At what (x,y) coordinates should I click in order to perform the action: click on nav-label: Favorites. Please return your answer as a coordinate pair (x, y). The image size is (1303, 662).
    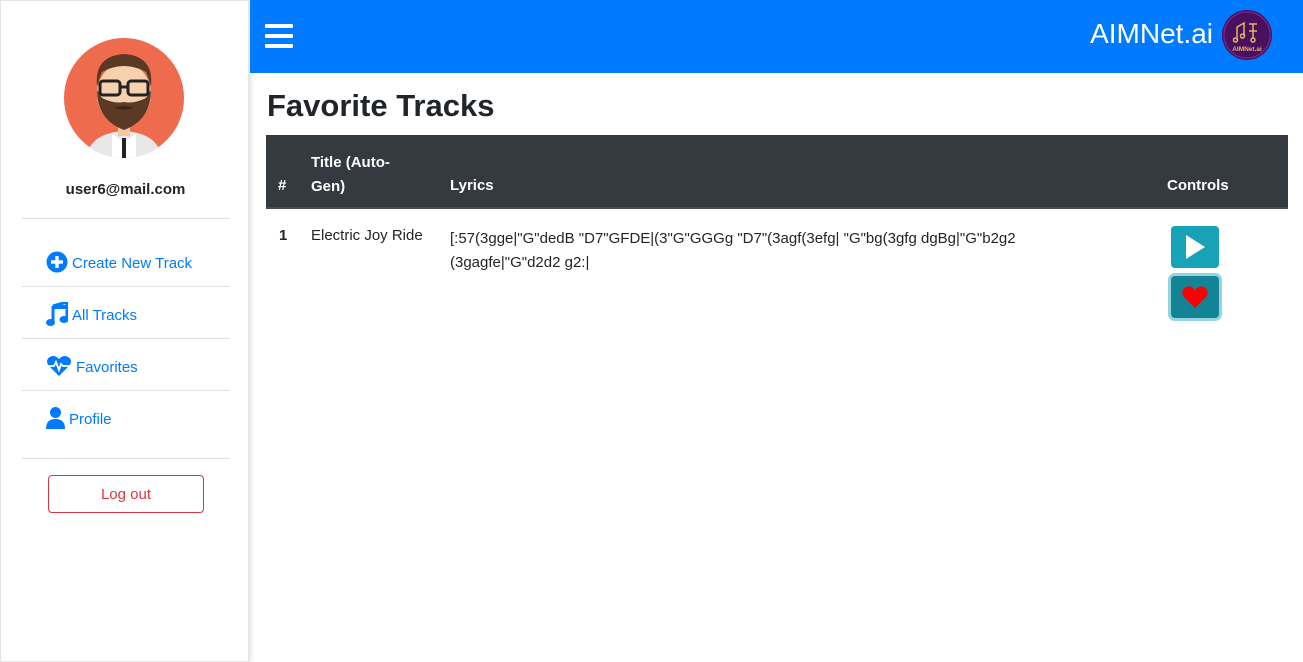
    Looking at the image, I should click on (107, 367).